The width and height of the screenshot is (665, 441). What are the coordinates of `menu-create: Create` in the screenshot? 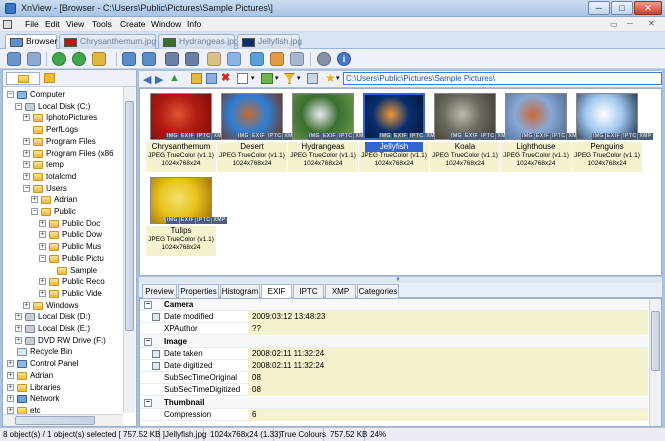 It's located at (133, 24).